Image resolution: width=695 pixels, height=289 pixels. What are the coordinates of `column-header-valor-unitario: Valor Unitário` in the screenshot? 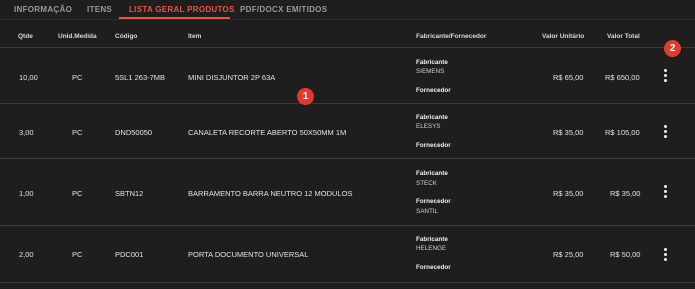 It's located at (563, 36).